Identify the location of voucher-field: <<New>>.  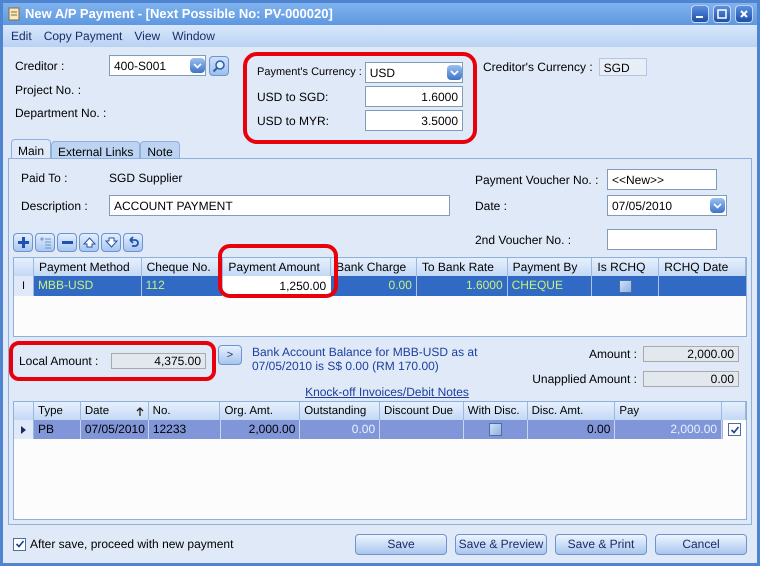
(662, 179).